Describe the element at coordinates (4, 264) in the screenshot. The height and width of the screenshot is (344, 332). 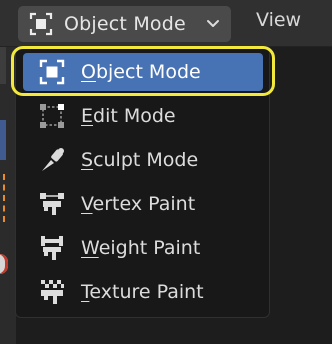
I see `cursor-tool-icon` at that location.